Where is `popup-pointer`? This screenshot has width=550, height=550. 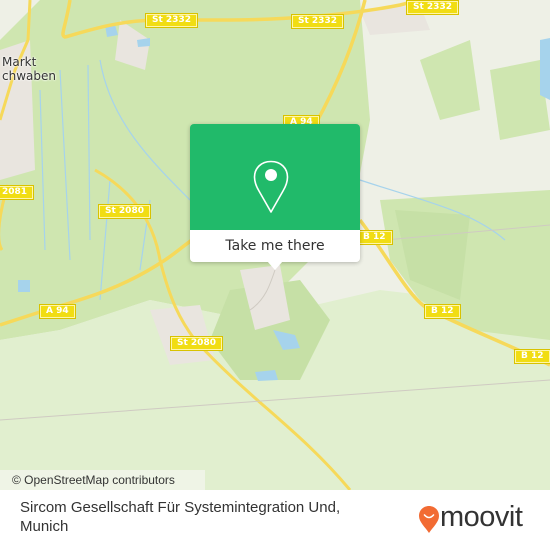 popup-pointer is located at coordinates (275, 265).